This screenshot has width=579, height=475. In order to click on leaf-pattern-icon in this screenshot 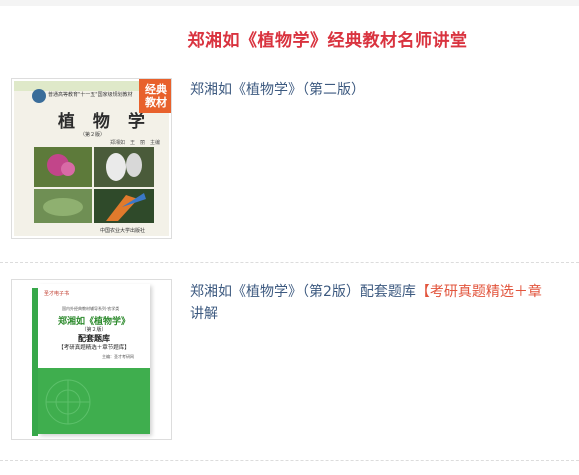, I will do `click(68, 402)`.